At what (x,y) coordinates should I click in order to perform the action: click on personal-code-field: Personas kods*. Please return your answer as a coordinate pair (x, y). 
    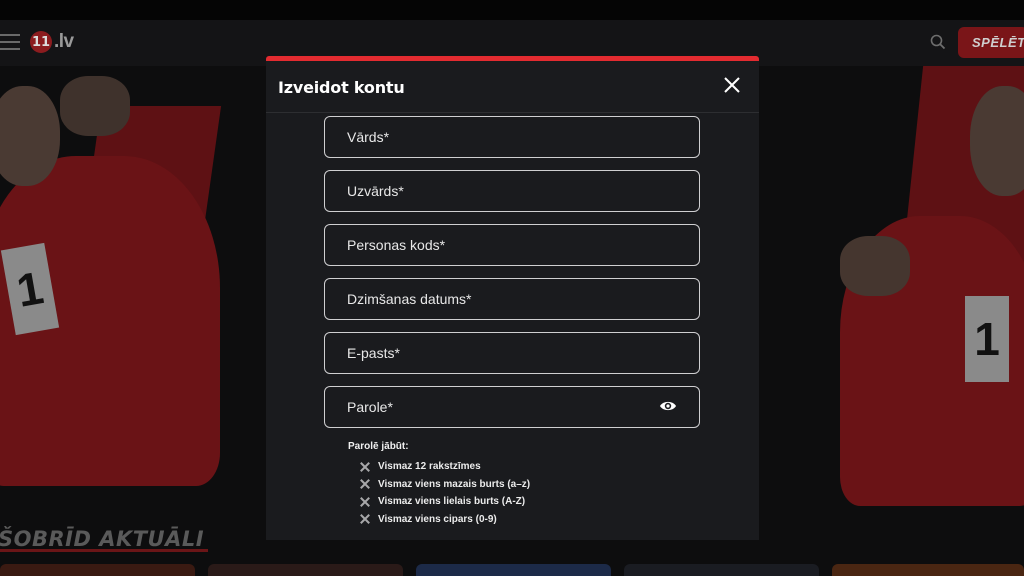
    Looking at the image, I should click on (512, 245).